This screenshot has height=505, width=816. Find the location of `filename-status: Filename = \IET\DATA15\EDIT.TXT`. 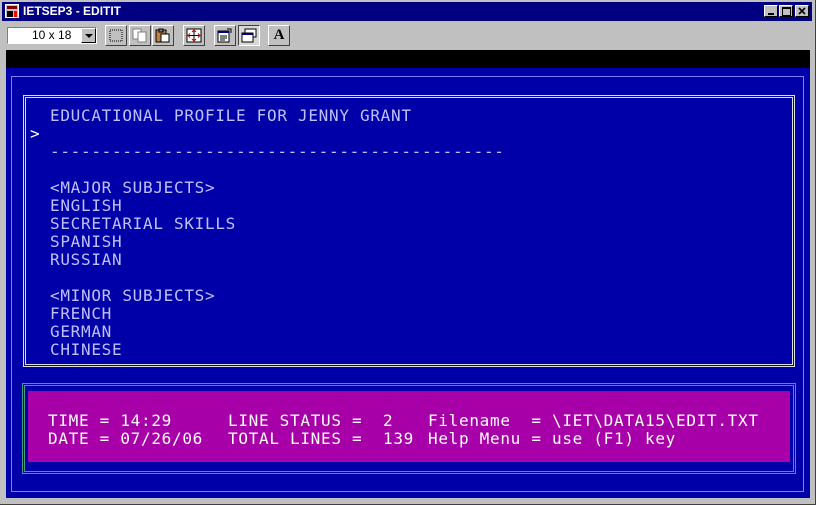

filename-status: Filename = \IET\DATA15\EDIT.TXT is located at coordinates (593, 420).